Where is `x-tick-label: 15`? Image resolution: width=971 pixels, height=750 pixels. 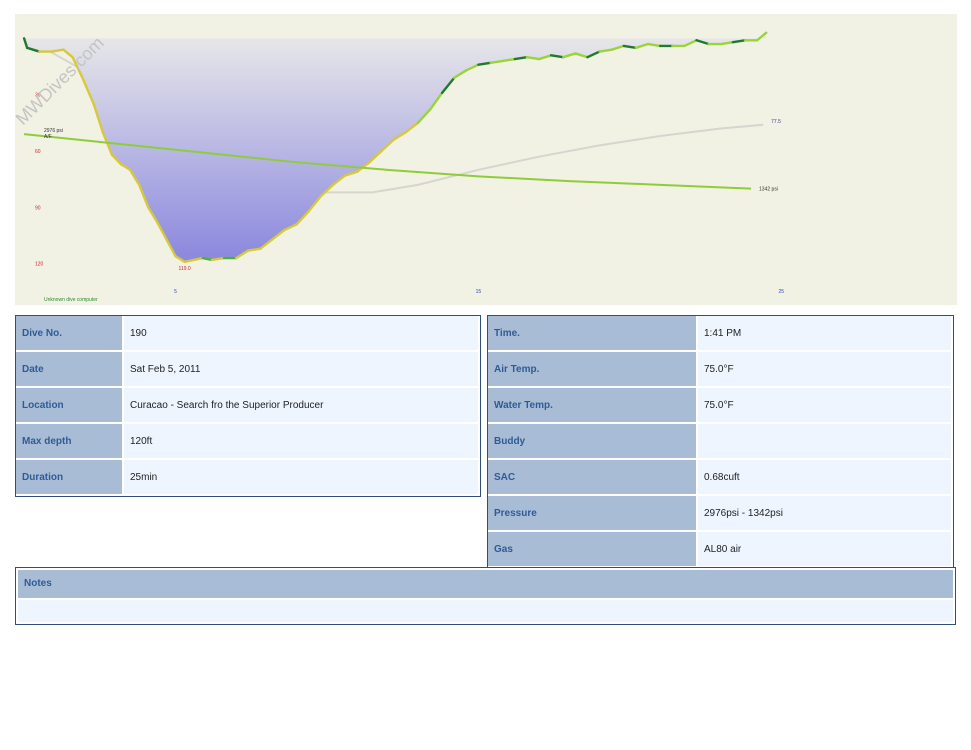 x-tick-label: 15 is located at coordinates (479, 292).